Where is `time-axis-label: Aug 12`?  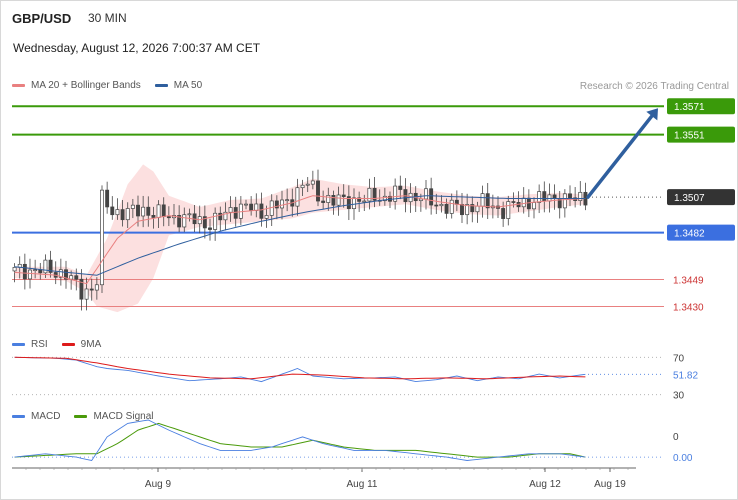 time-axis-label: Aug 12 is located at coordinates (545, 484).